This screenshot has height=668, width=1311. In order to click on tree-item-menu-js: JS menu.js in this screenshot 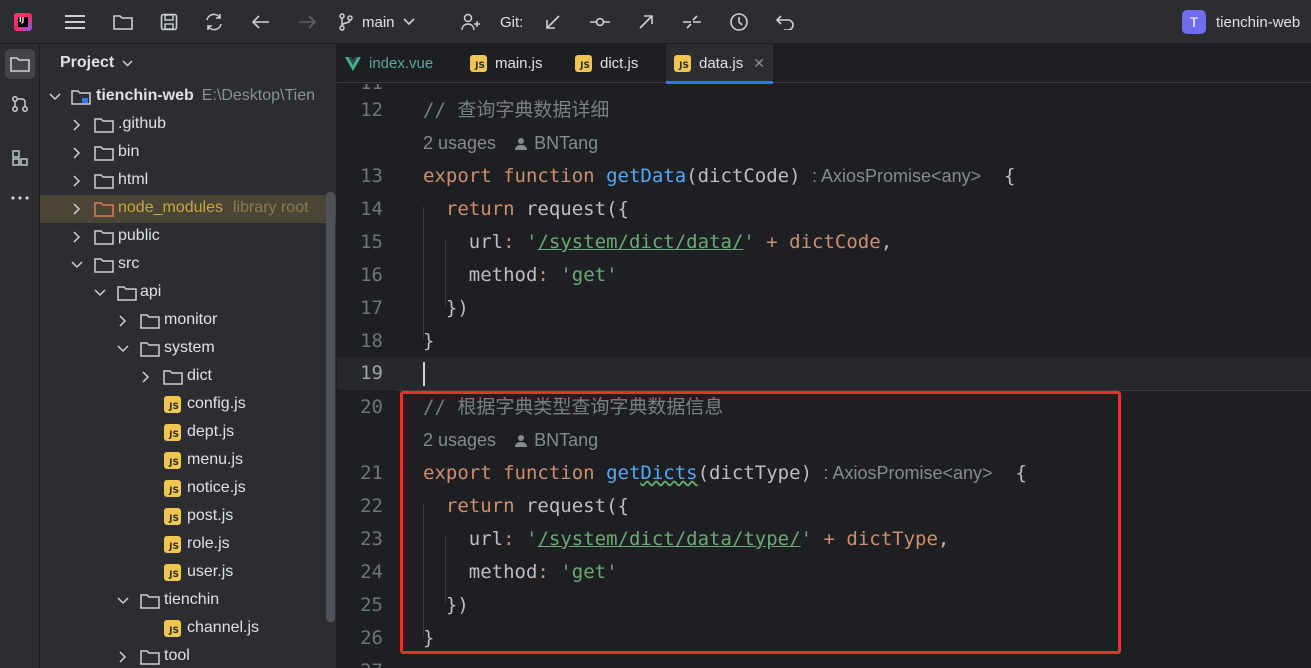, I will do `click(188, 461)`.